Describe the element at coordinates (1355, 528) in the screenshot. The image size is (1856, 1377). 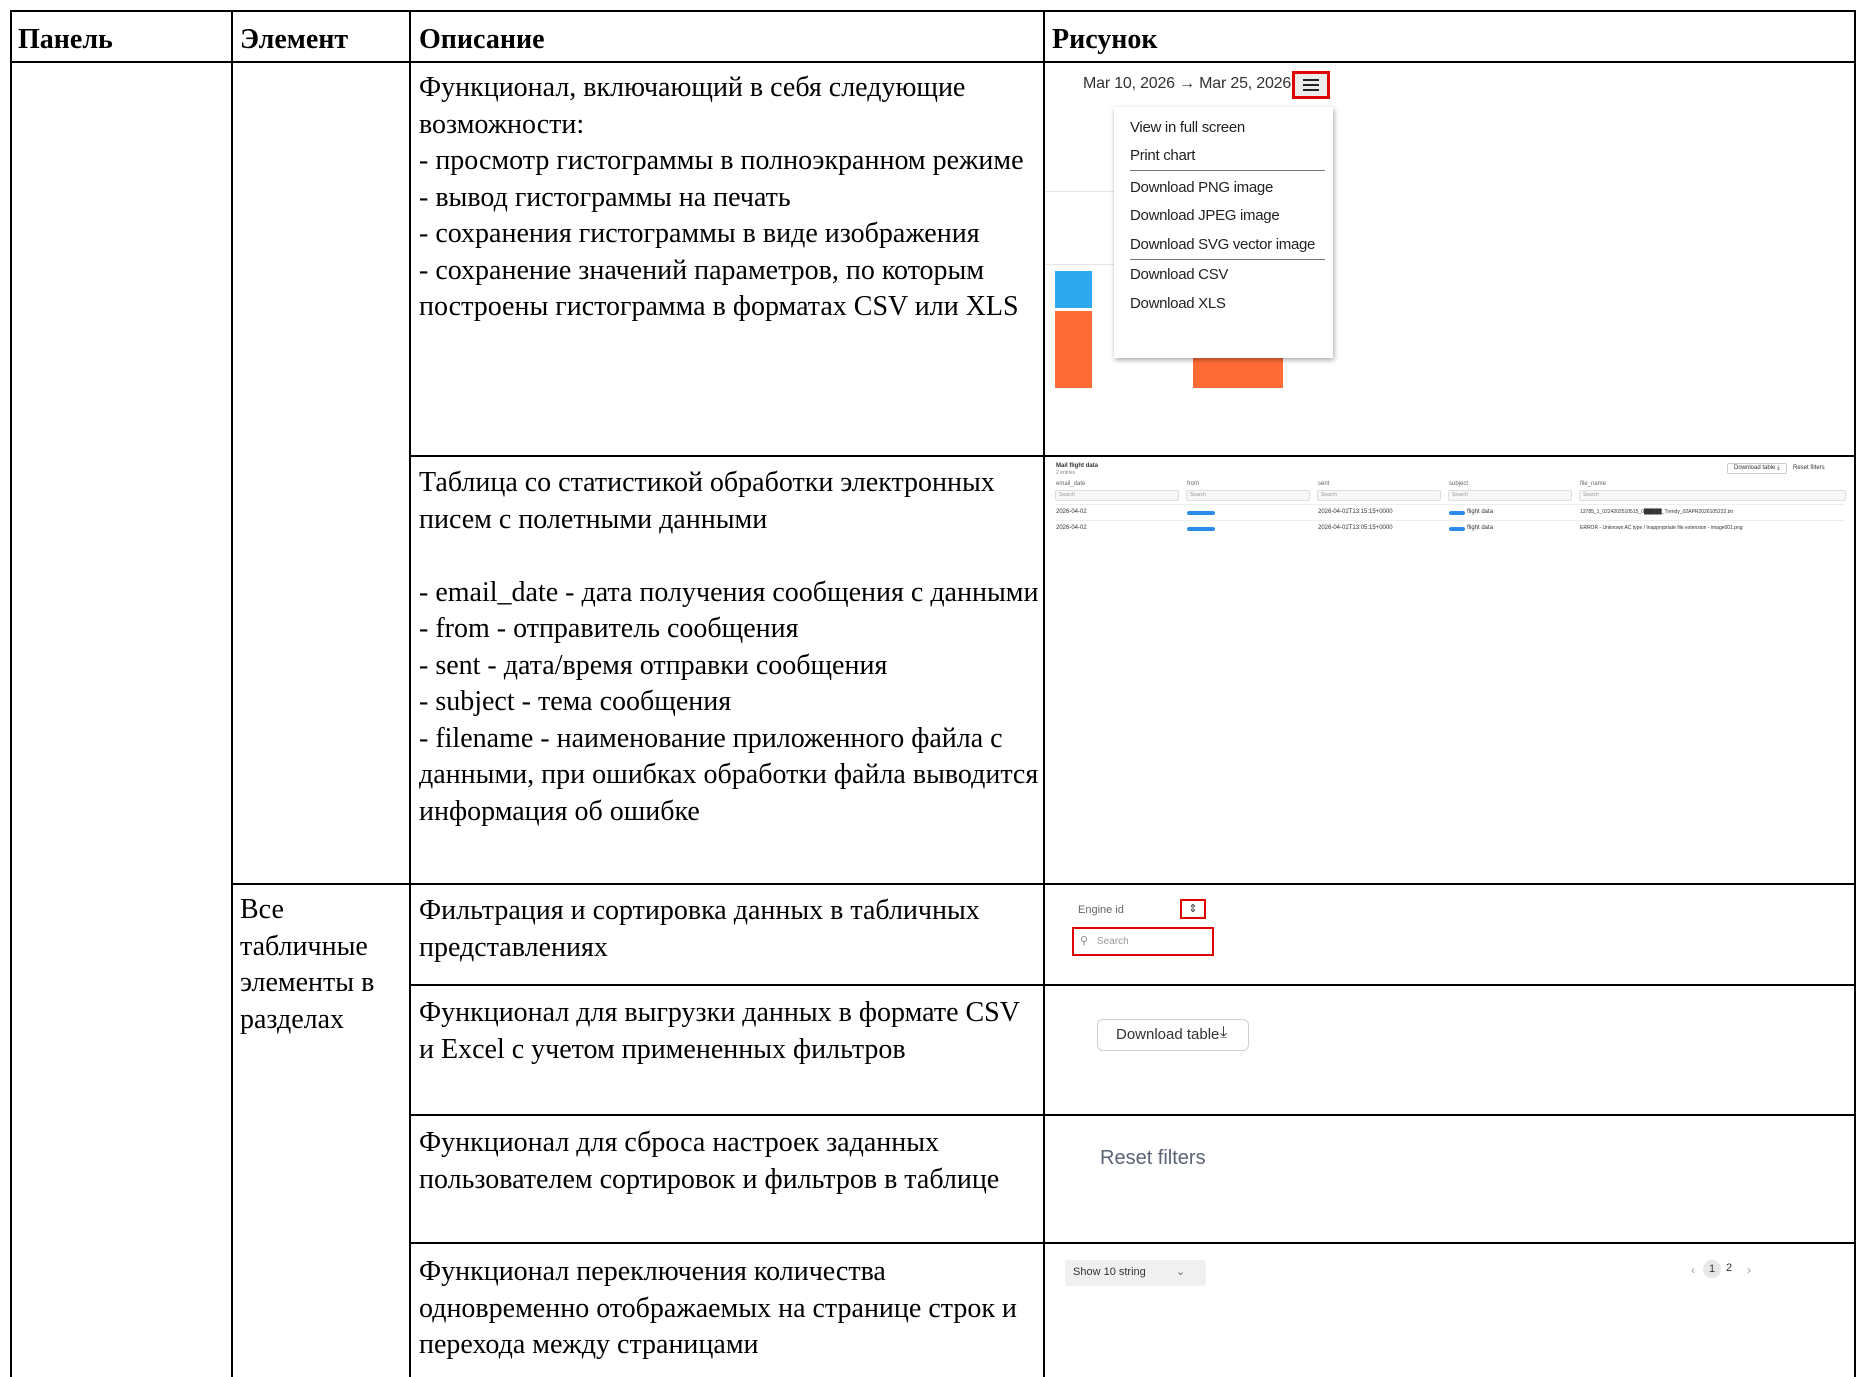
I see `row2-sent: 2026-04-02T13:05:15+0000` at that location.